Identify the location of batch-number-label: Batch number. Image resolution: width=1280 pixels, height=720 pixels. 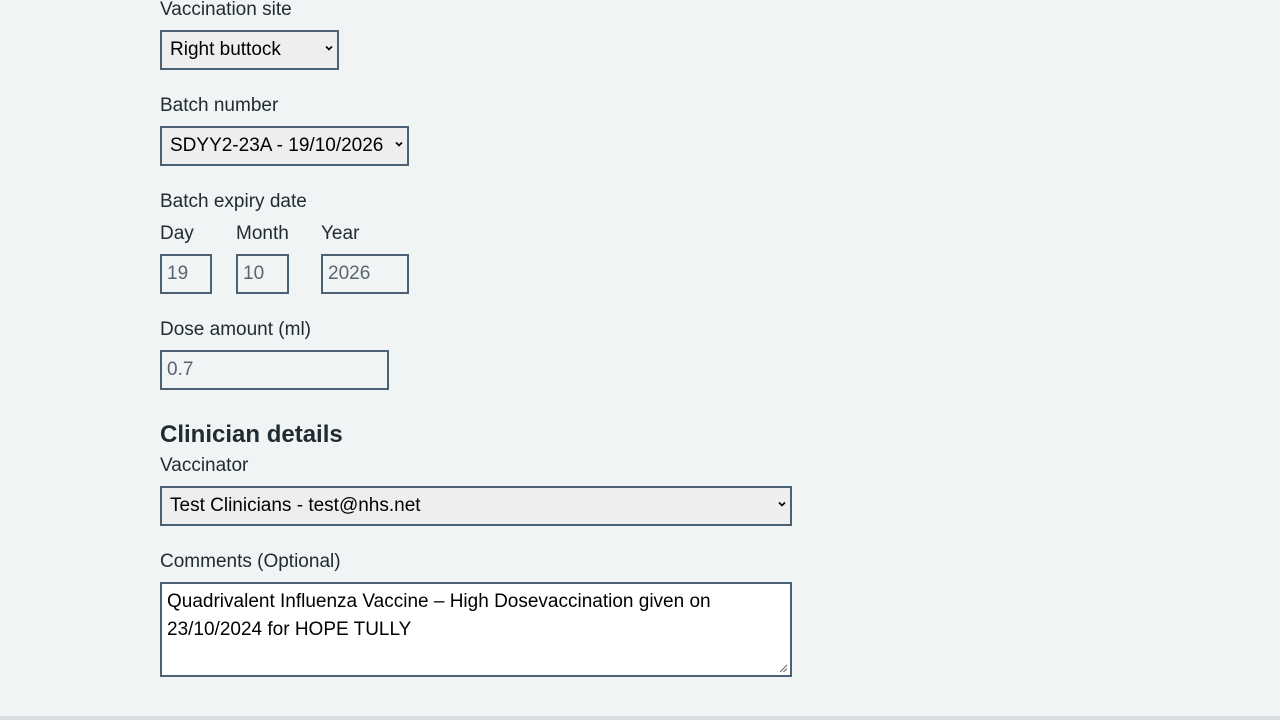
(219, 105).